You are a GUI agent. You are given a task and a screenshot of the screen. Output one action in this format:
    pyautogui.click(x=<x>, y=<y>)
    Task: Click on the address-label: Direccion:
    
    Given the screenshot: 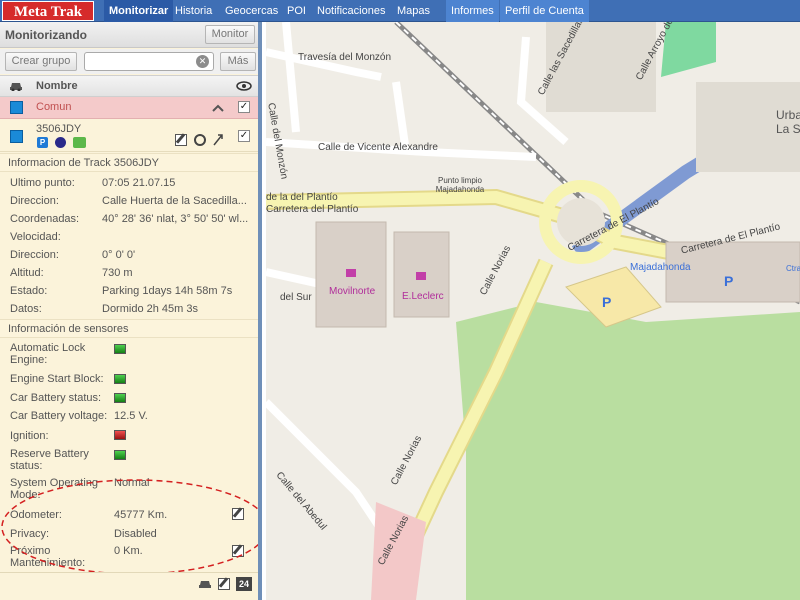 What is the action you would take?
    pyautogui.click(x=34, y=201)
    